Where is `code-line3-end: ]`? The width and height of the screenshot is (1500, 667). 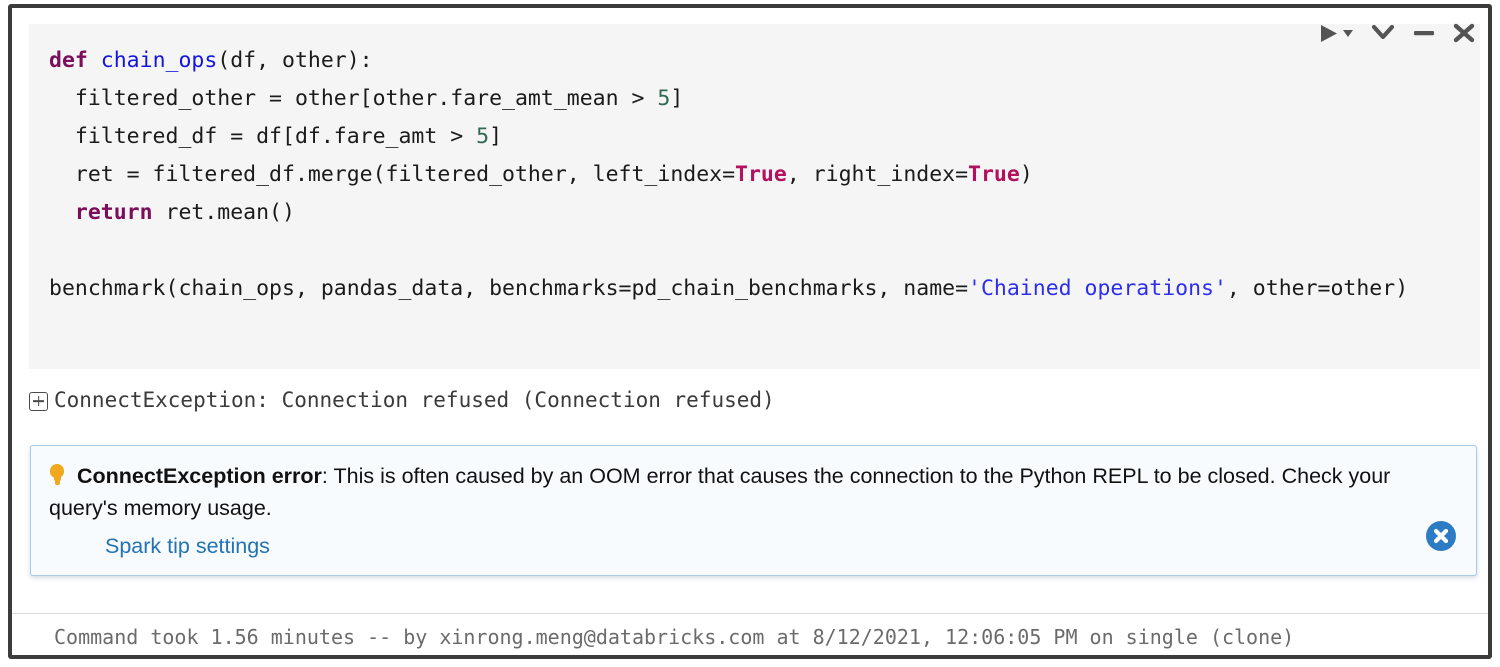
code-line3-end: ] is located at coordinates (496, 136).